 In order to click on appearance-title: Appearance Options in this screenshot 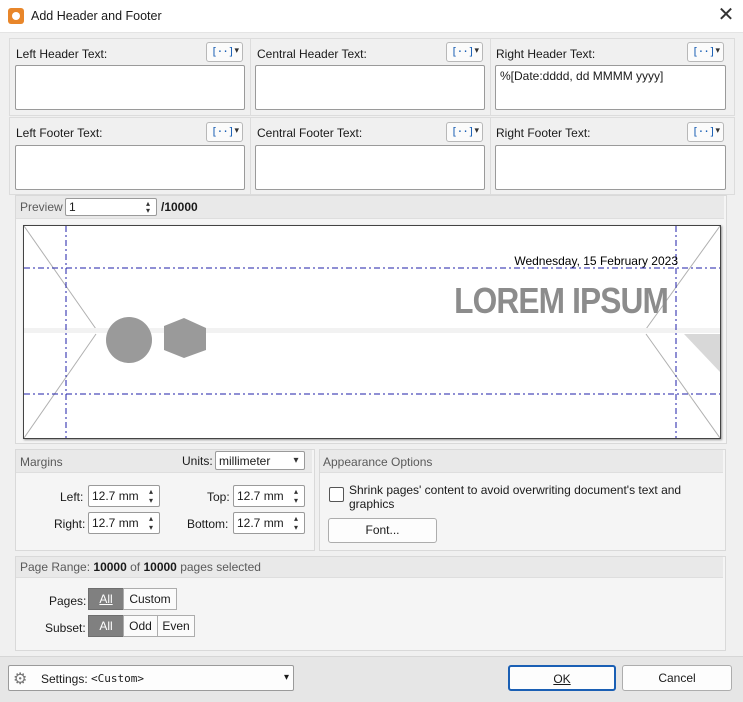, I will do `click(378, 462)`.